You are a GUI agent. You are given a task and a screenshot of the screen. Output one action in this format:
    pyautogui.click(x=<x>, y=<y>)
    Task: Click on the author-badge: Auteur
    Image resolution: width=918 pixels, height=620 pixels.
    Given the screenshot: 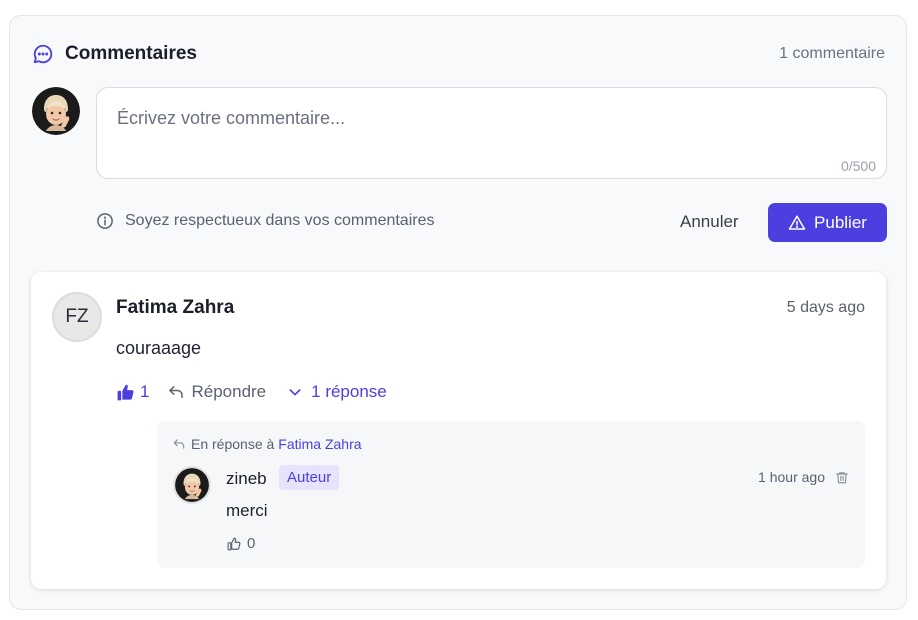 What is the action you would take?
    pyautogui.click(x=309, y=477)
    